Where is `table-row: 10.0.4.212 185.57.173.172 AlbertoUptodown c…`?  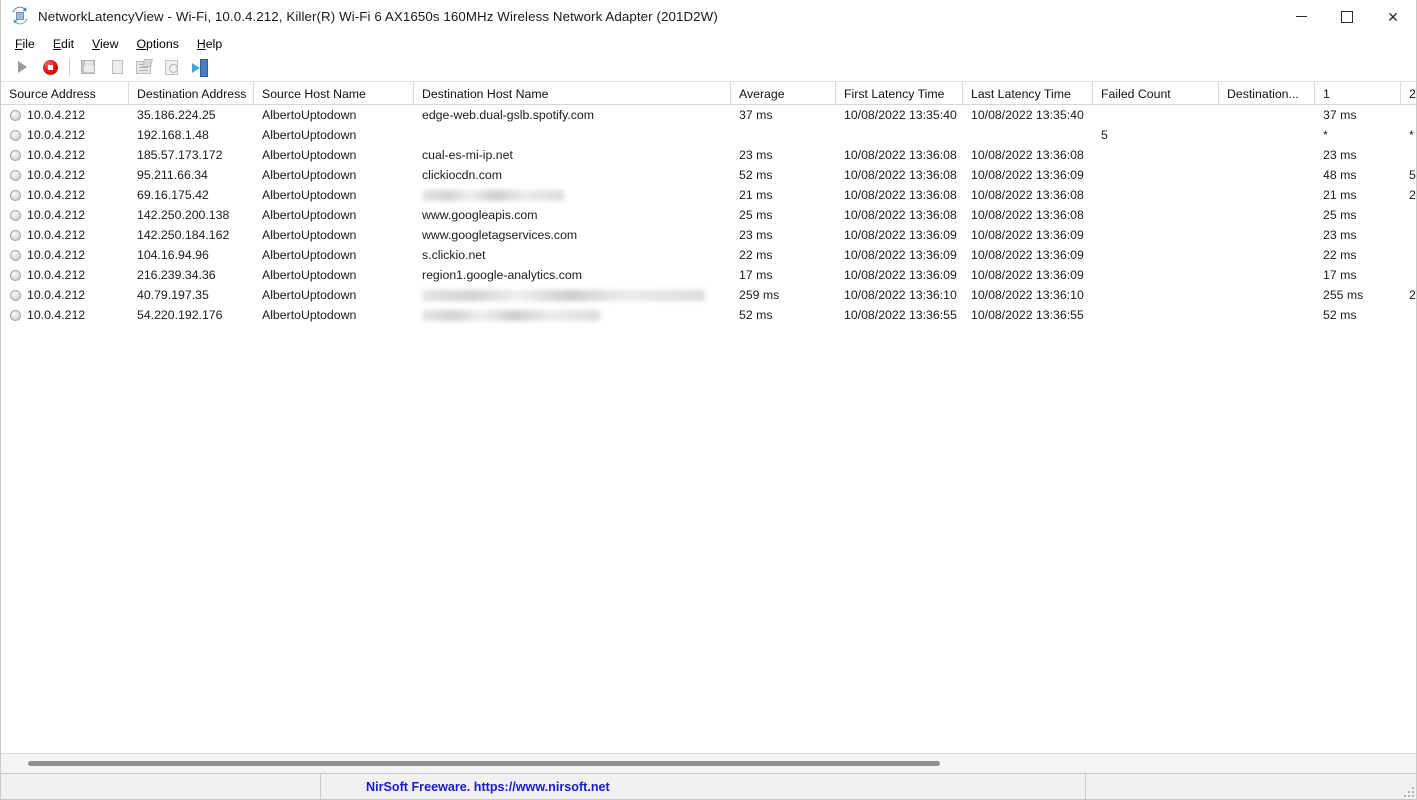
table-row: 10.0.4.212 185.57.173.172 AlbertoUptodown c… is located at coordinates (708, 155).